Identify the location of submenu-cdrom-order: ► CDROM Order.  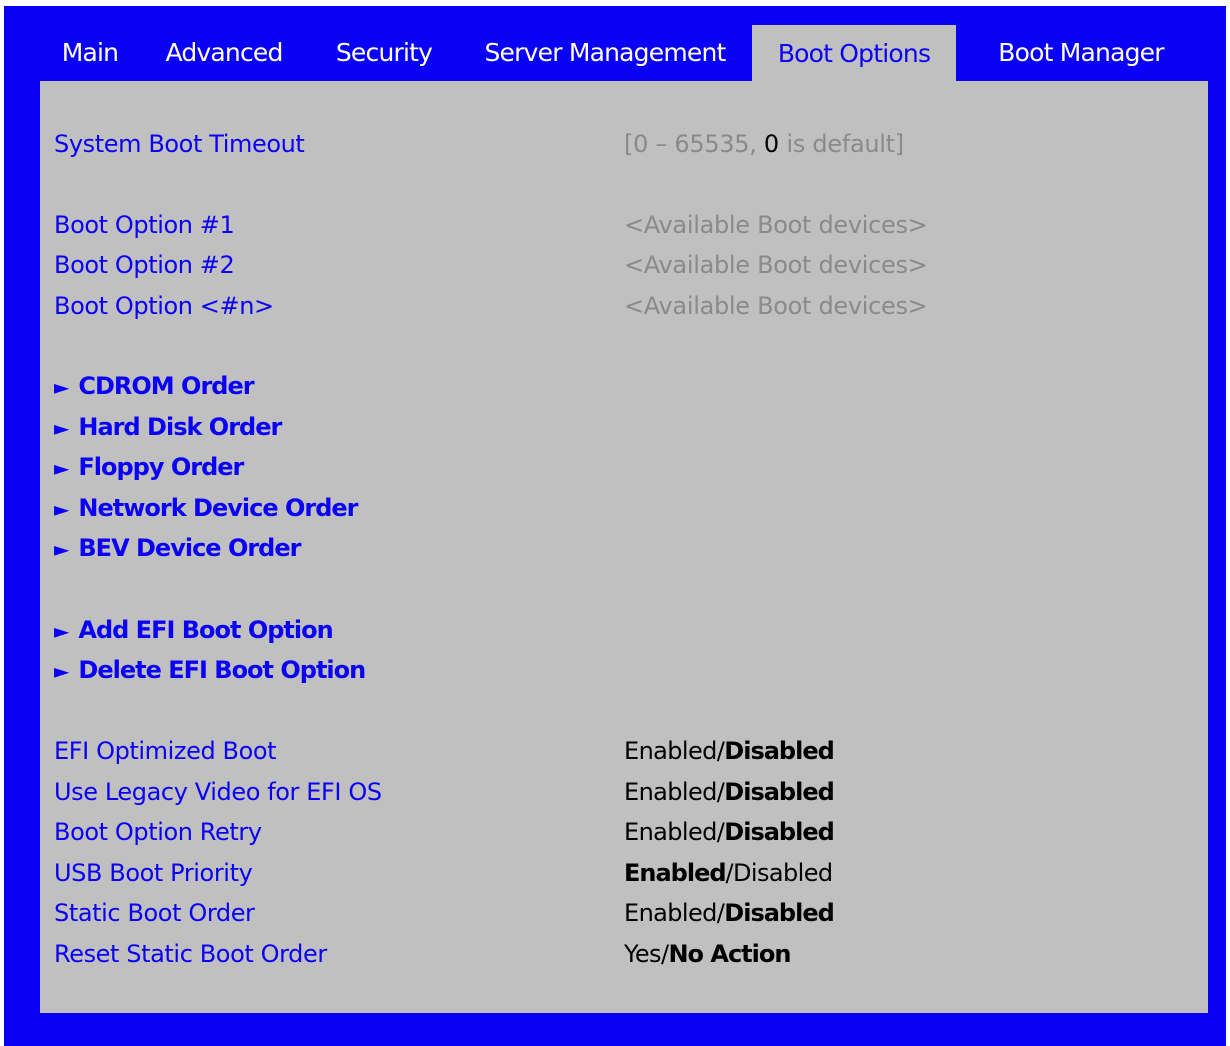
(624, 386).